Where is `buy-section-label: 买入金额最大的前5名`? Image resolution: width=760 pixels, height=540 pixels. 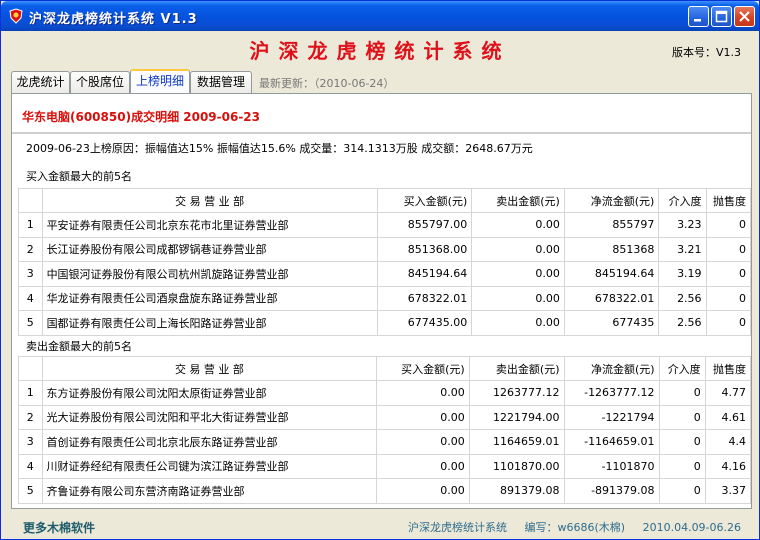
buy-section-label: 买入金额最大的前5名 is located at coordinates (79, 176).